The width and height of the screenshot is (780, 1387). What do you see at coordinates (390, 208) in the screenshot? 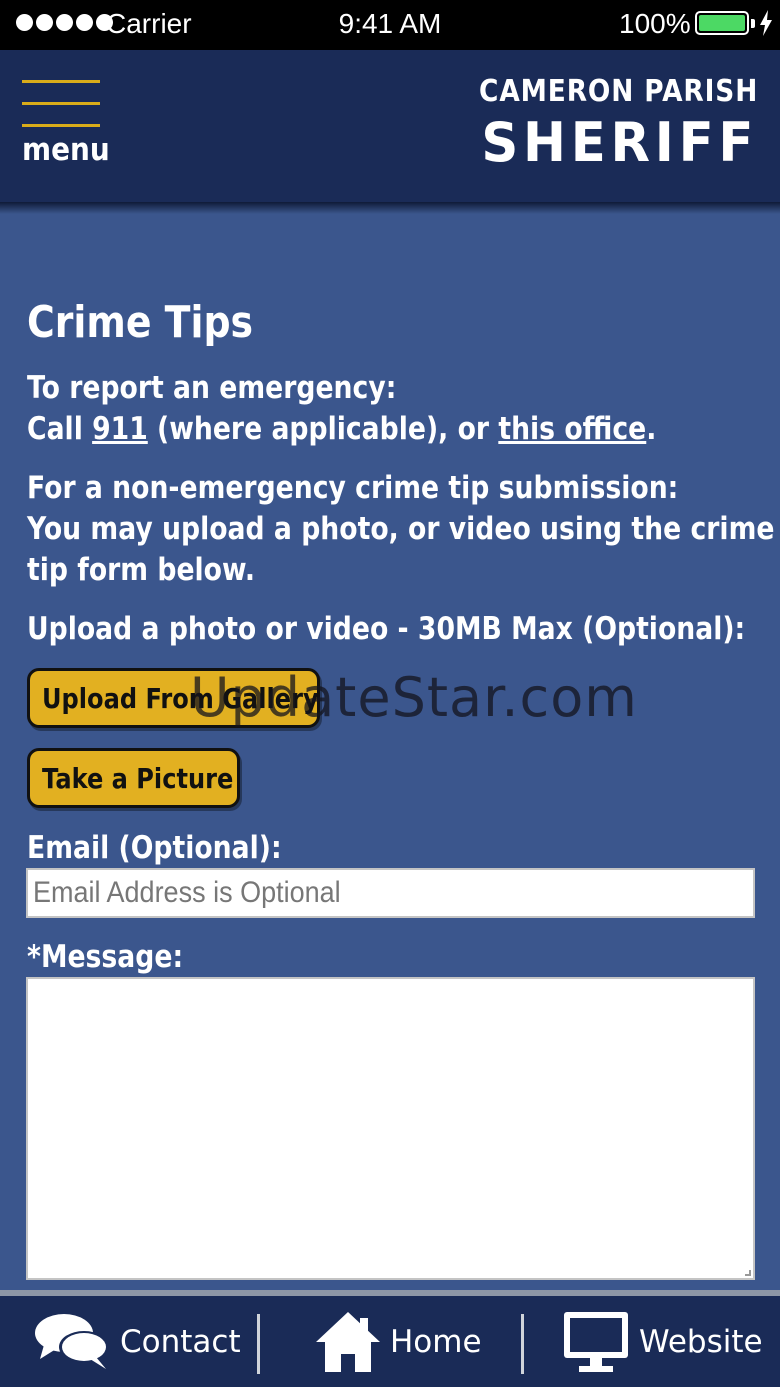
I see `header-shadow` at bounding box center [390, 208].